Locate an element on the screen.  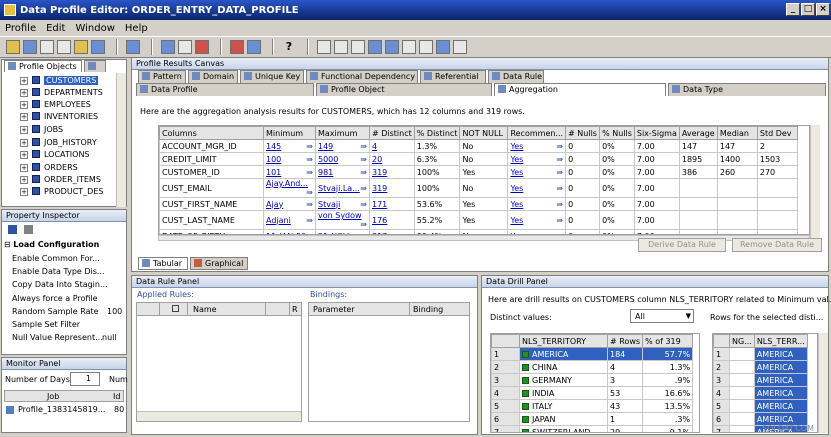
tree-item-inventories: INVENTORIES is located at coordinates (71, 116).